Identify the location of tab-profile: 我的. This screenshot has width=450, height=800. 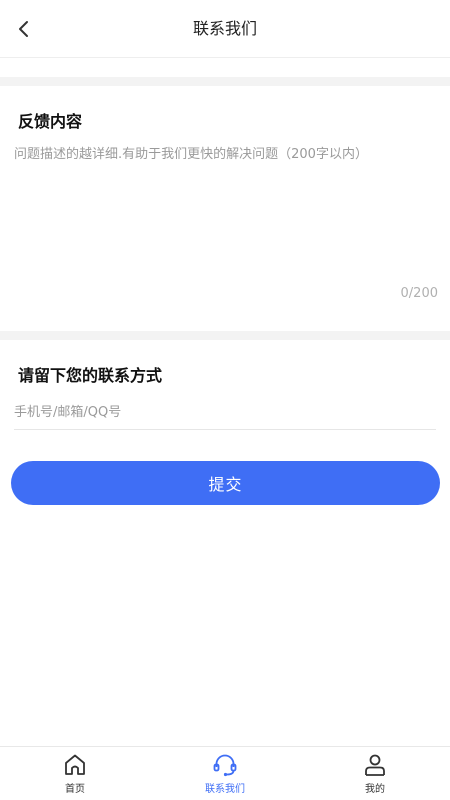
(375, 773).